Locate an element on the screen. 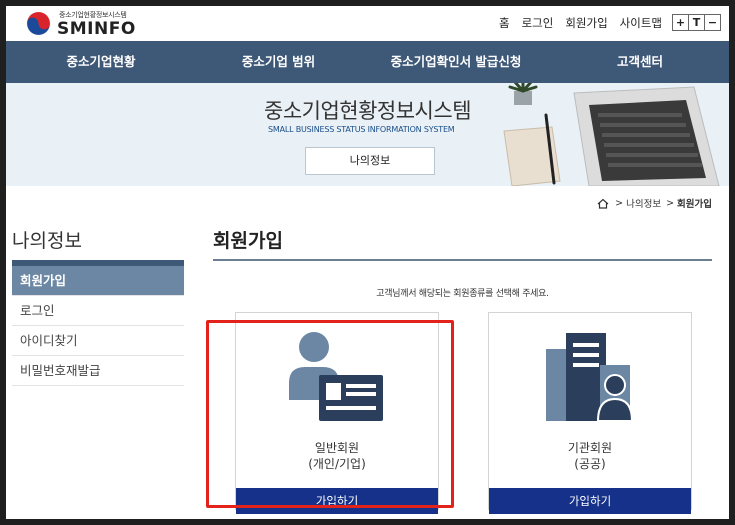 The image size is (735, 525). sidebar-item-reset-password: 비밀번호재발급 is located at coordinates (98, 371).